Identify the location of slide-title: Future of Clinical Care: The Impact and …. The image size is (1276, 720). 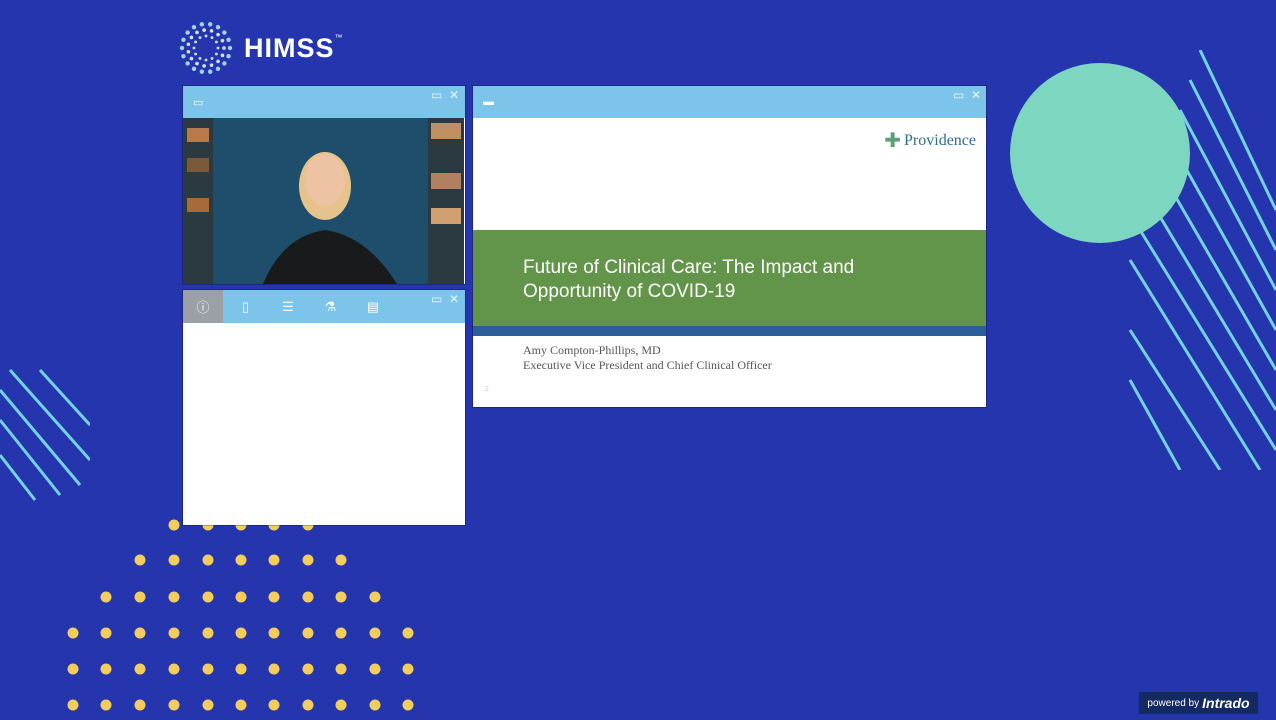
(689, 279).